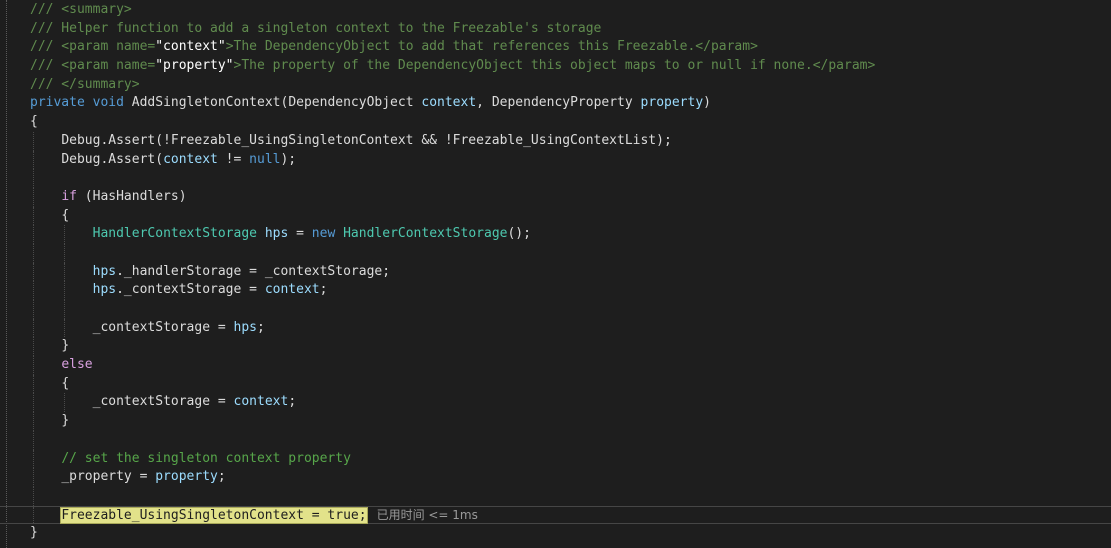 The width and height of the screenshot is (1111, 548). I want to click on perf-tip: 已用时间 <= 1ms, so click(427, 515).